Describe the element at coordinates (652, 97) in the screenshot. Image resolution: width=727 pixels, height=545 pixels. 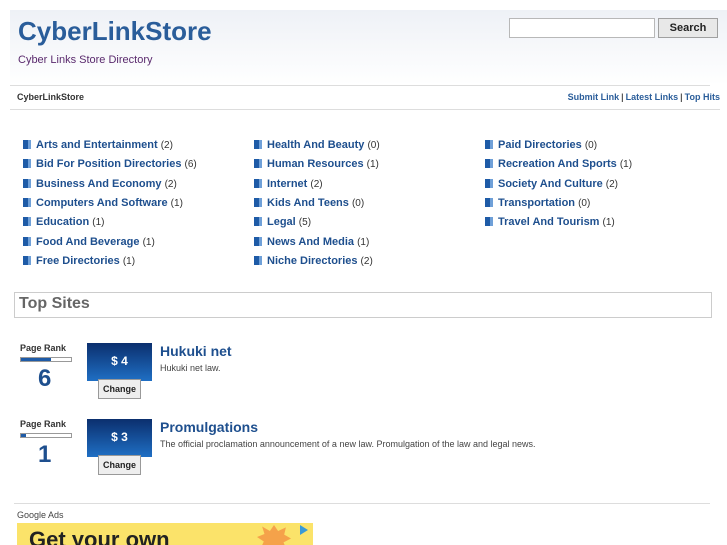
I see `latest-links-link: Latest Links` at that location.